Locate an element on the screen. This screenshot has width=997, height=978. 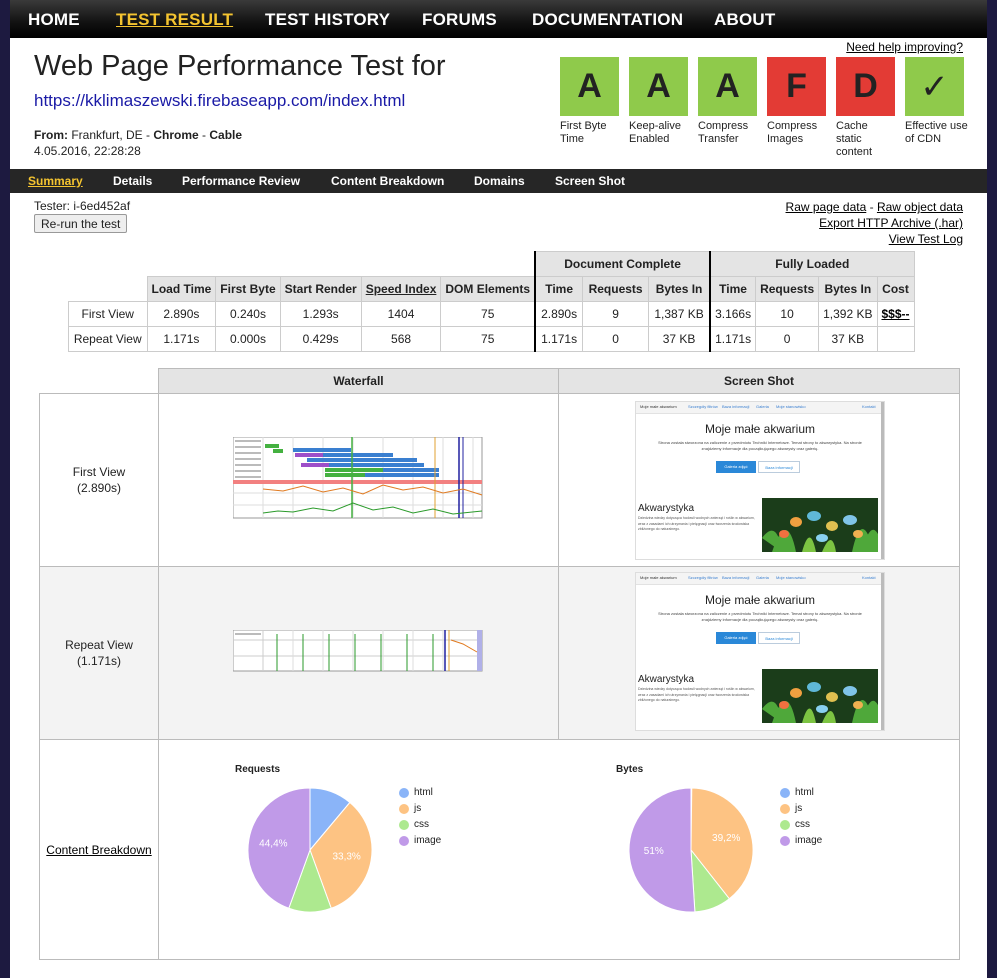
shot-nav-brand: Moje małe akwarium is located at coordinates (658, 406).